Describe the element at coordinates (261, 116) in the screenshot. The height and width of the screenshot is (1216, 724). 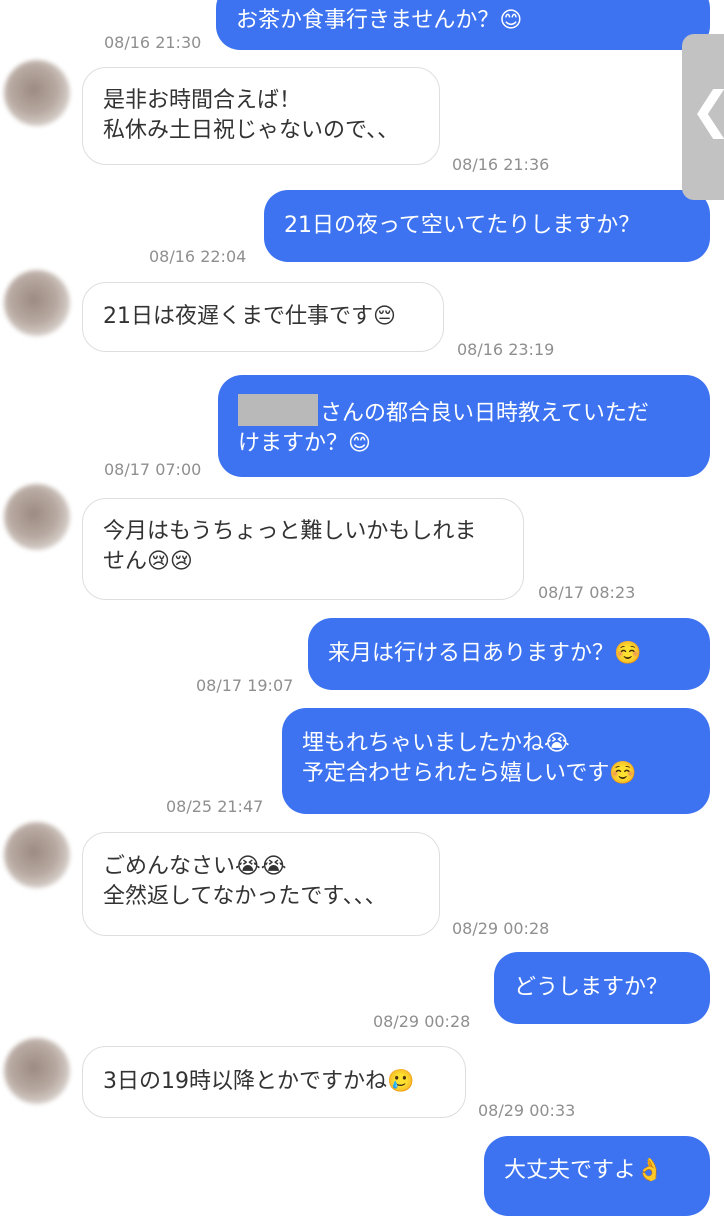
I see `message-incoming: 是非お時間合えば！ 私休み土日祝じゃないので、、` at that location.